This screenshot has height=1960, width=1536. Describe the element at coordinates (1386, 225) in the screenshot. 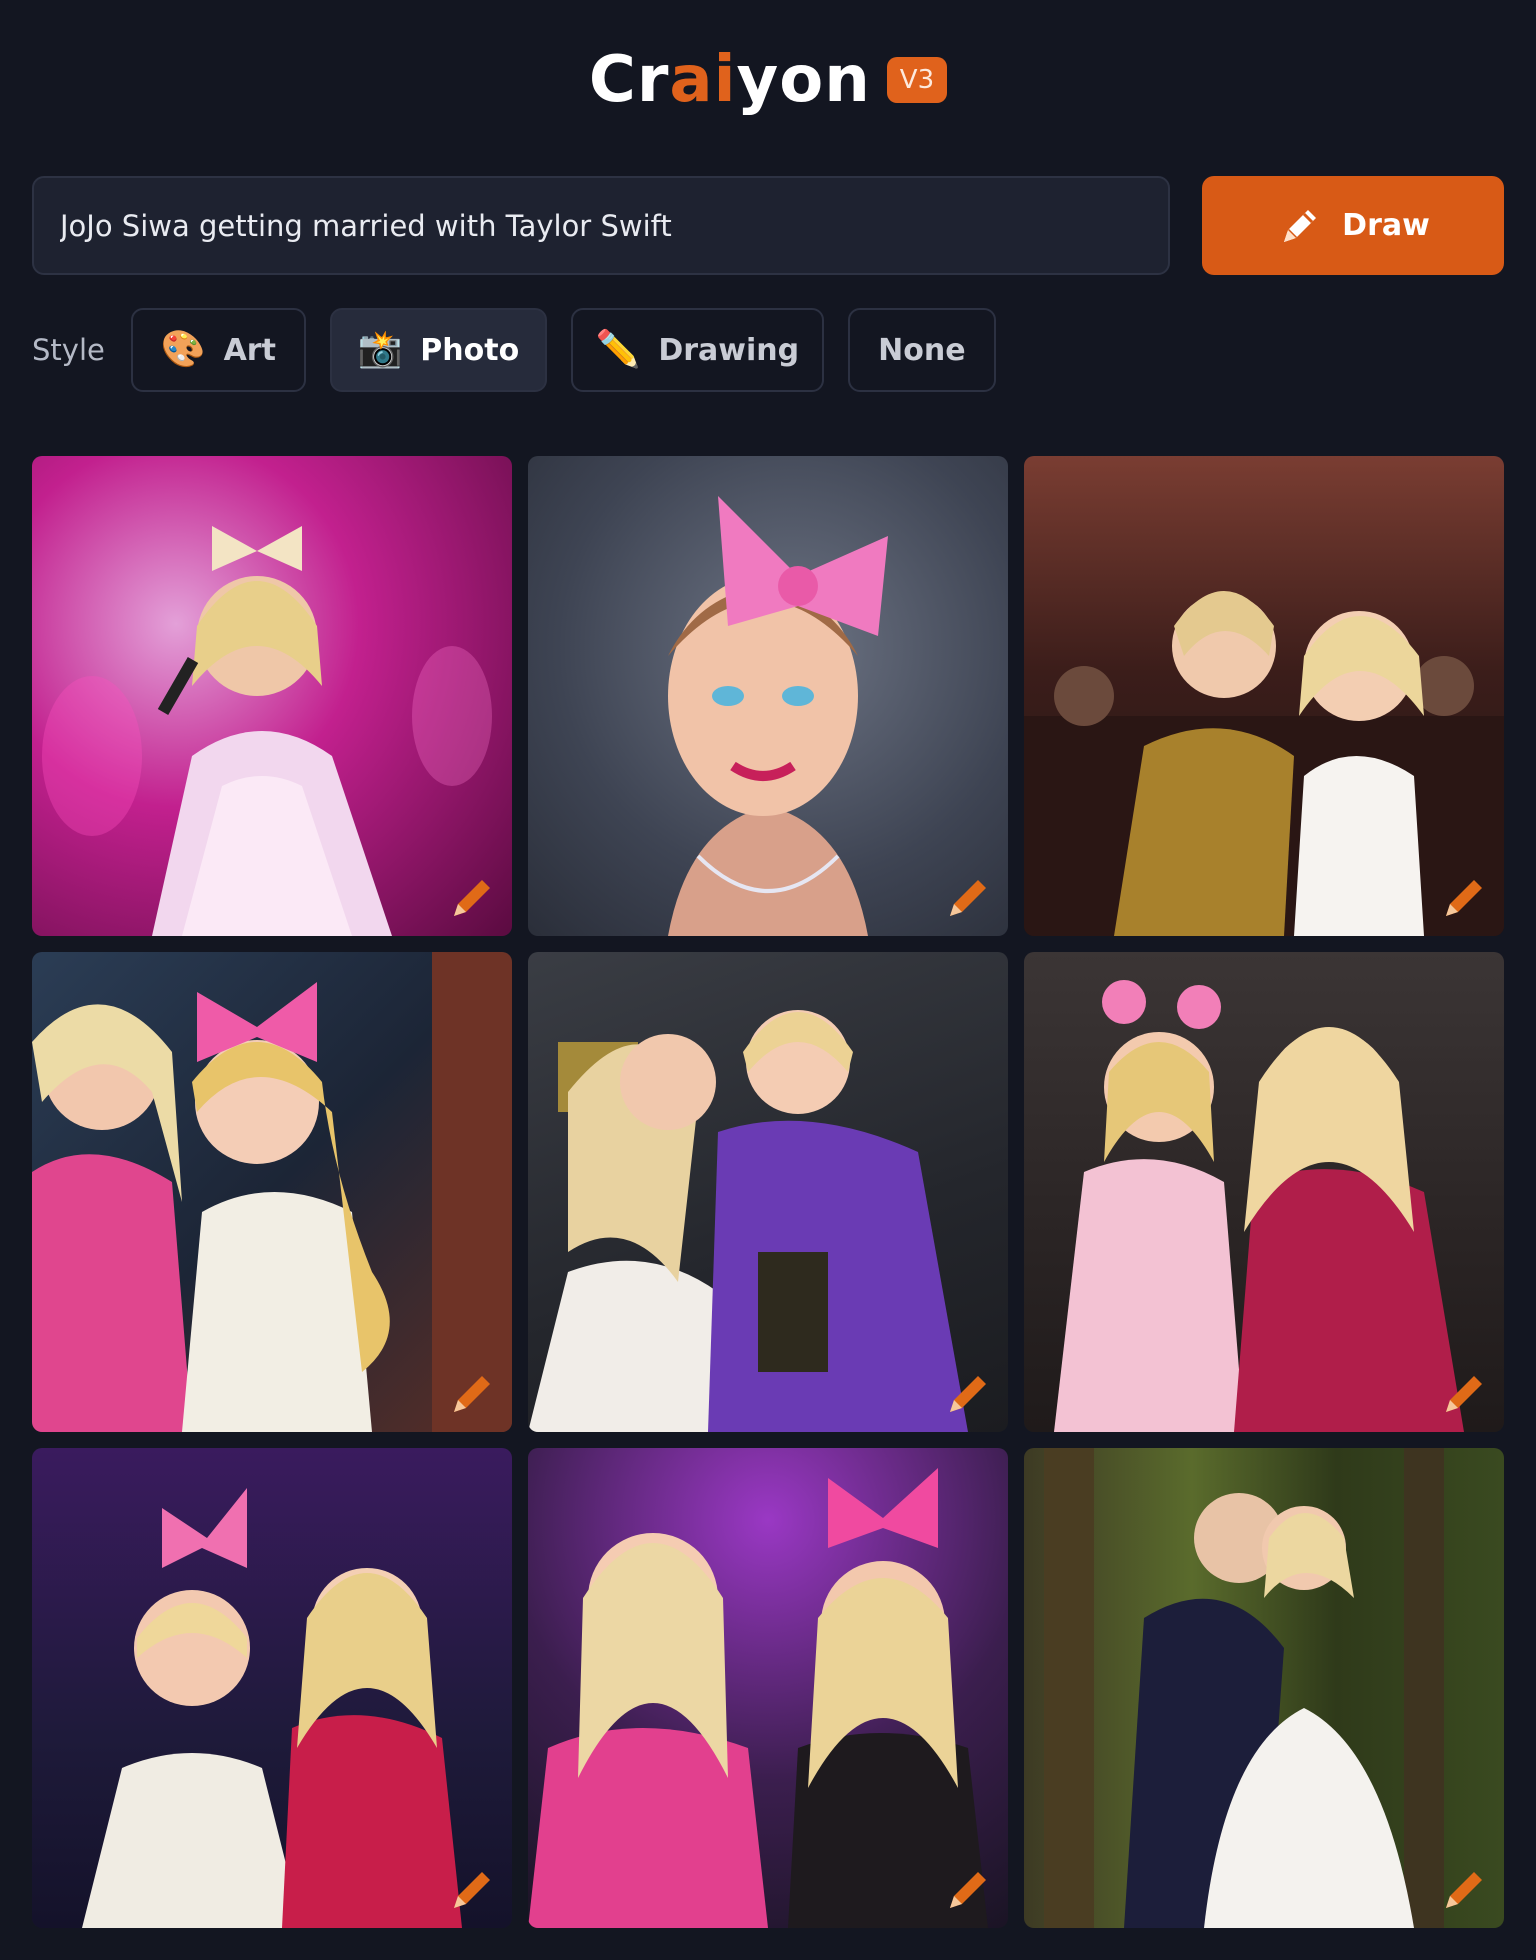

I see `draw-button-label: Draw` at that location.